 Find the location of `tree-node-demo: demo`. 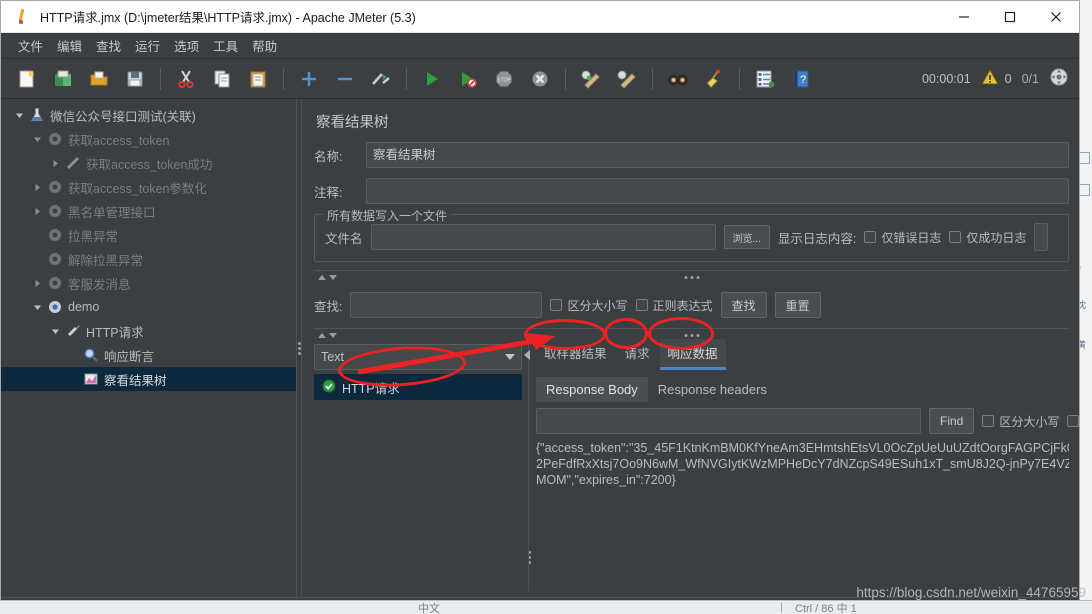

tree-node-demo: demo is located at coordinates (148, 307).